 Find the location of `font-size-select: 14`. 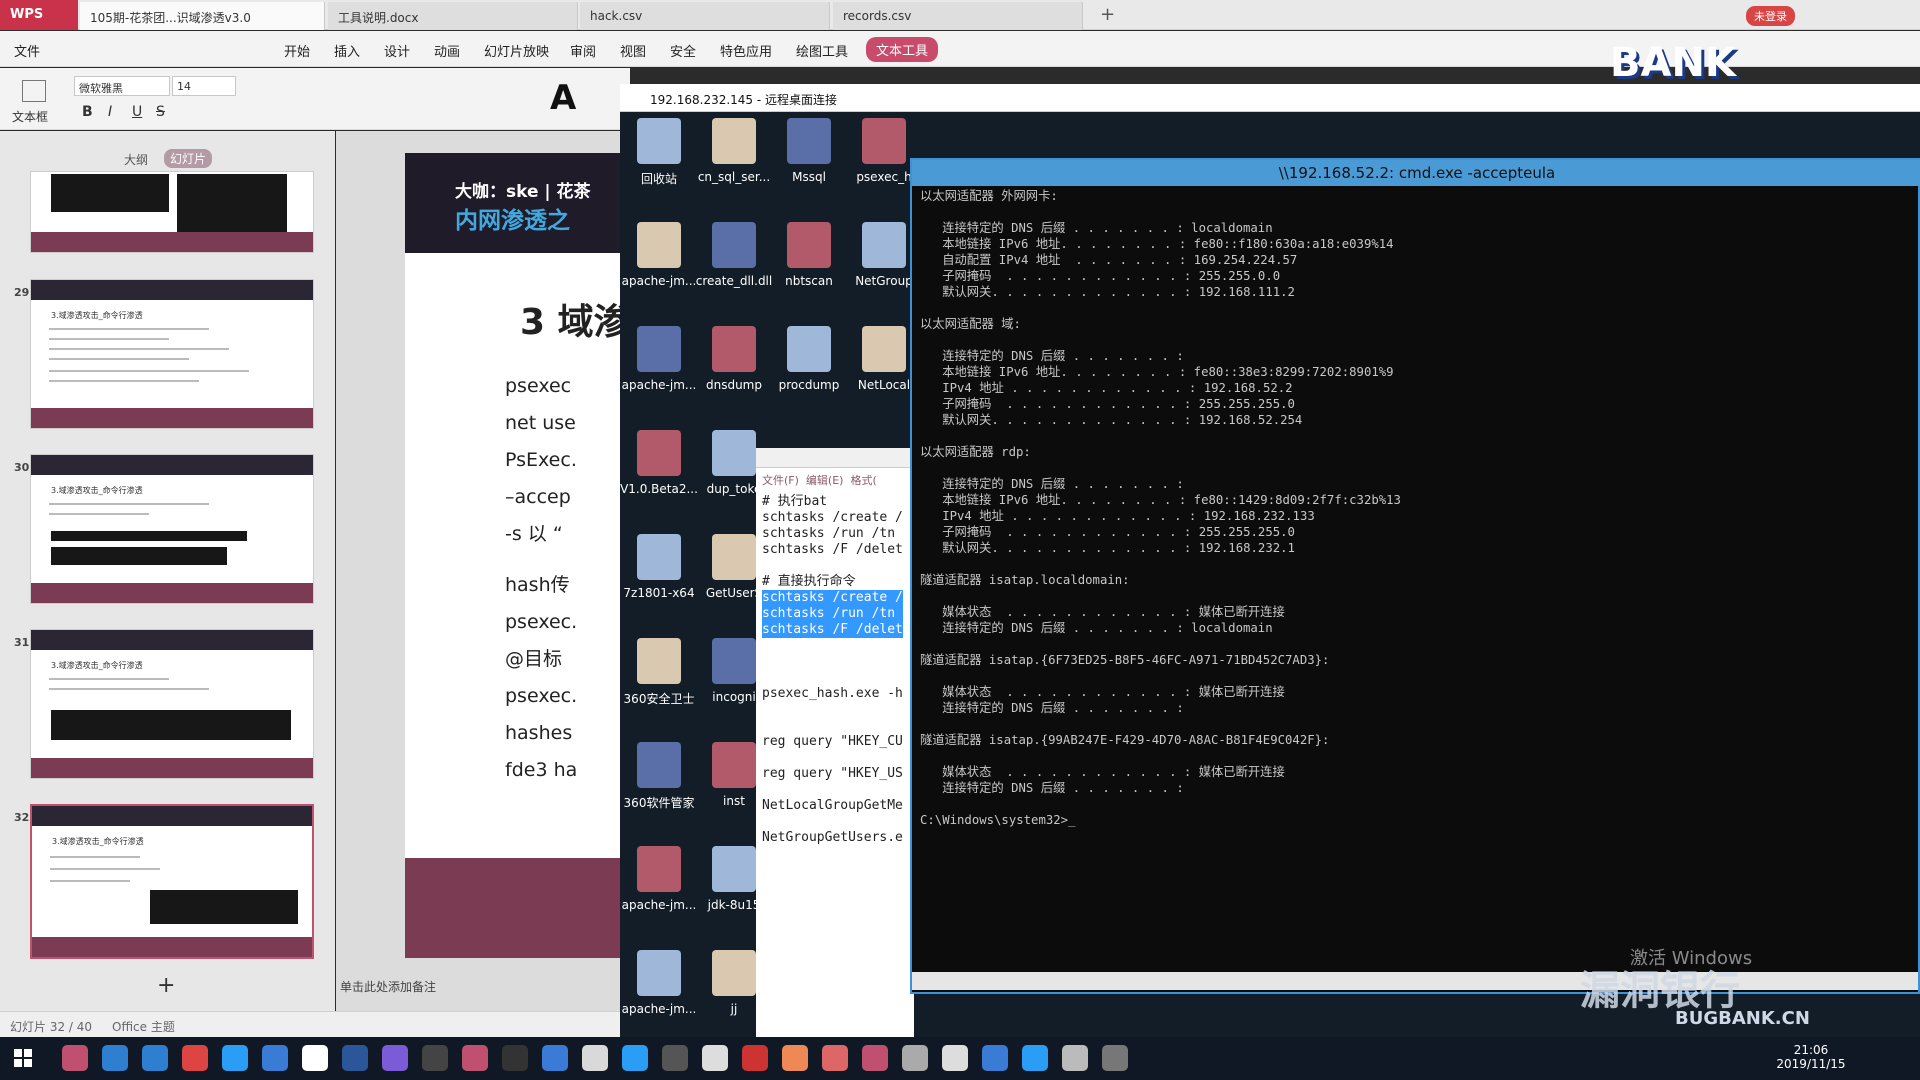

font-size-select: 14 is located at coordinates (204, 86).